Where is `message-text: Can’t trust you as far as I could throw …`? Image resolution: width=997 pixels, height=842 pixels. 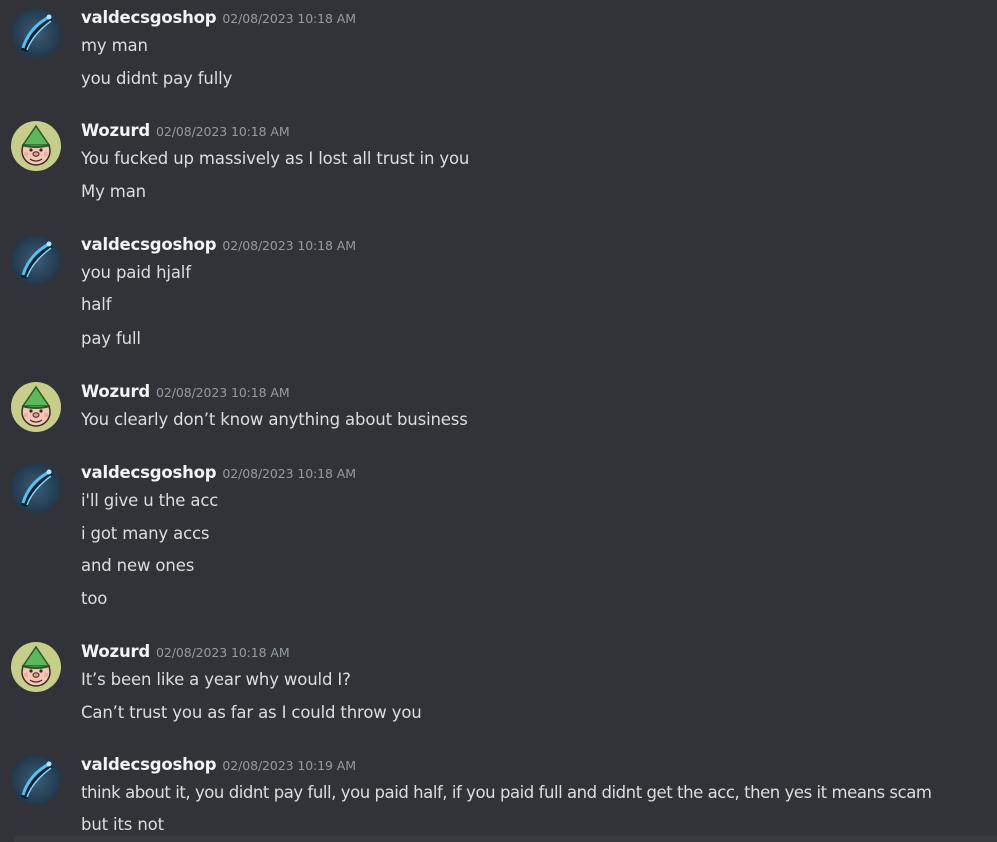 message-text: Can’t trust you as far as I could throw … is located at coordinates (251, 712).